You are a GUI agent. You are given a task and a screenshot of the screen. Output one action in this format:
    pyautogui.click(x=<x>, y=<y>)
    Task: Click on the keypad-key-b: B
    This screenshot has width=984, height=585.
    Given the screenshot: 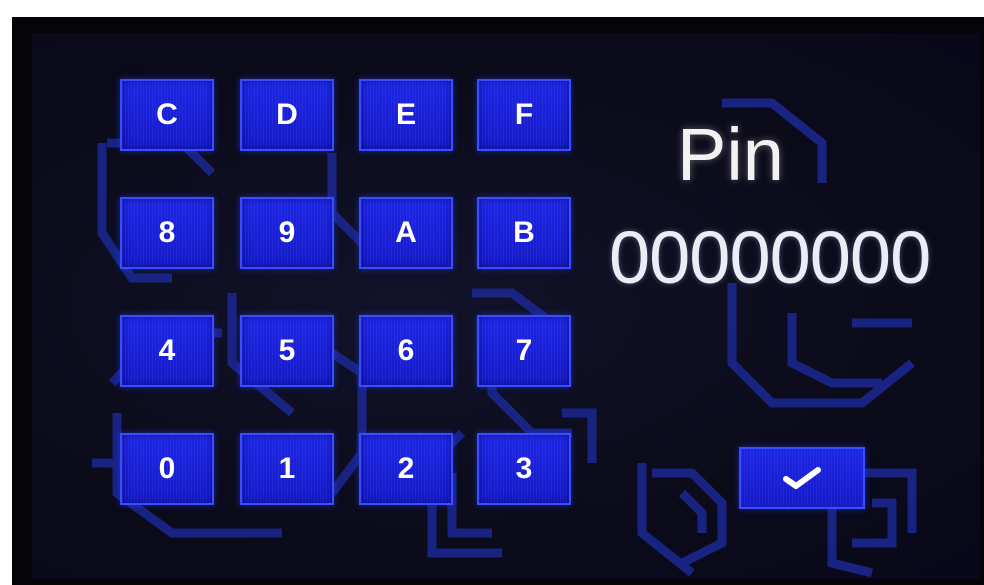 What is the action you would take?
    pyautogui.click(x=524, y=233)
    